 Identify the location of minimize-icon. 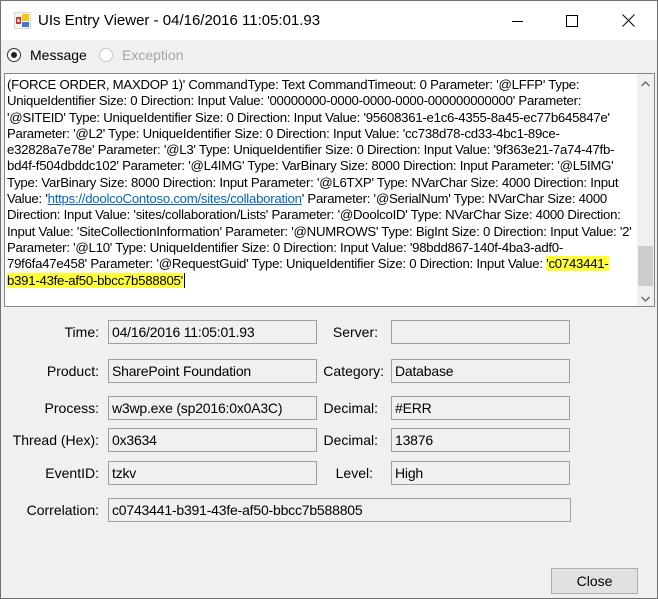
(518, 21).